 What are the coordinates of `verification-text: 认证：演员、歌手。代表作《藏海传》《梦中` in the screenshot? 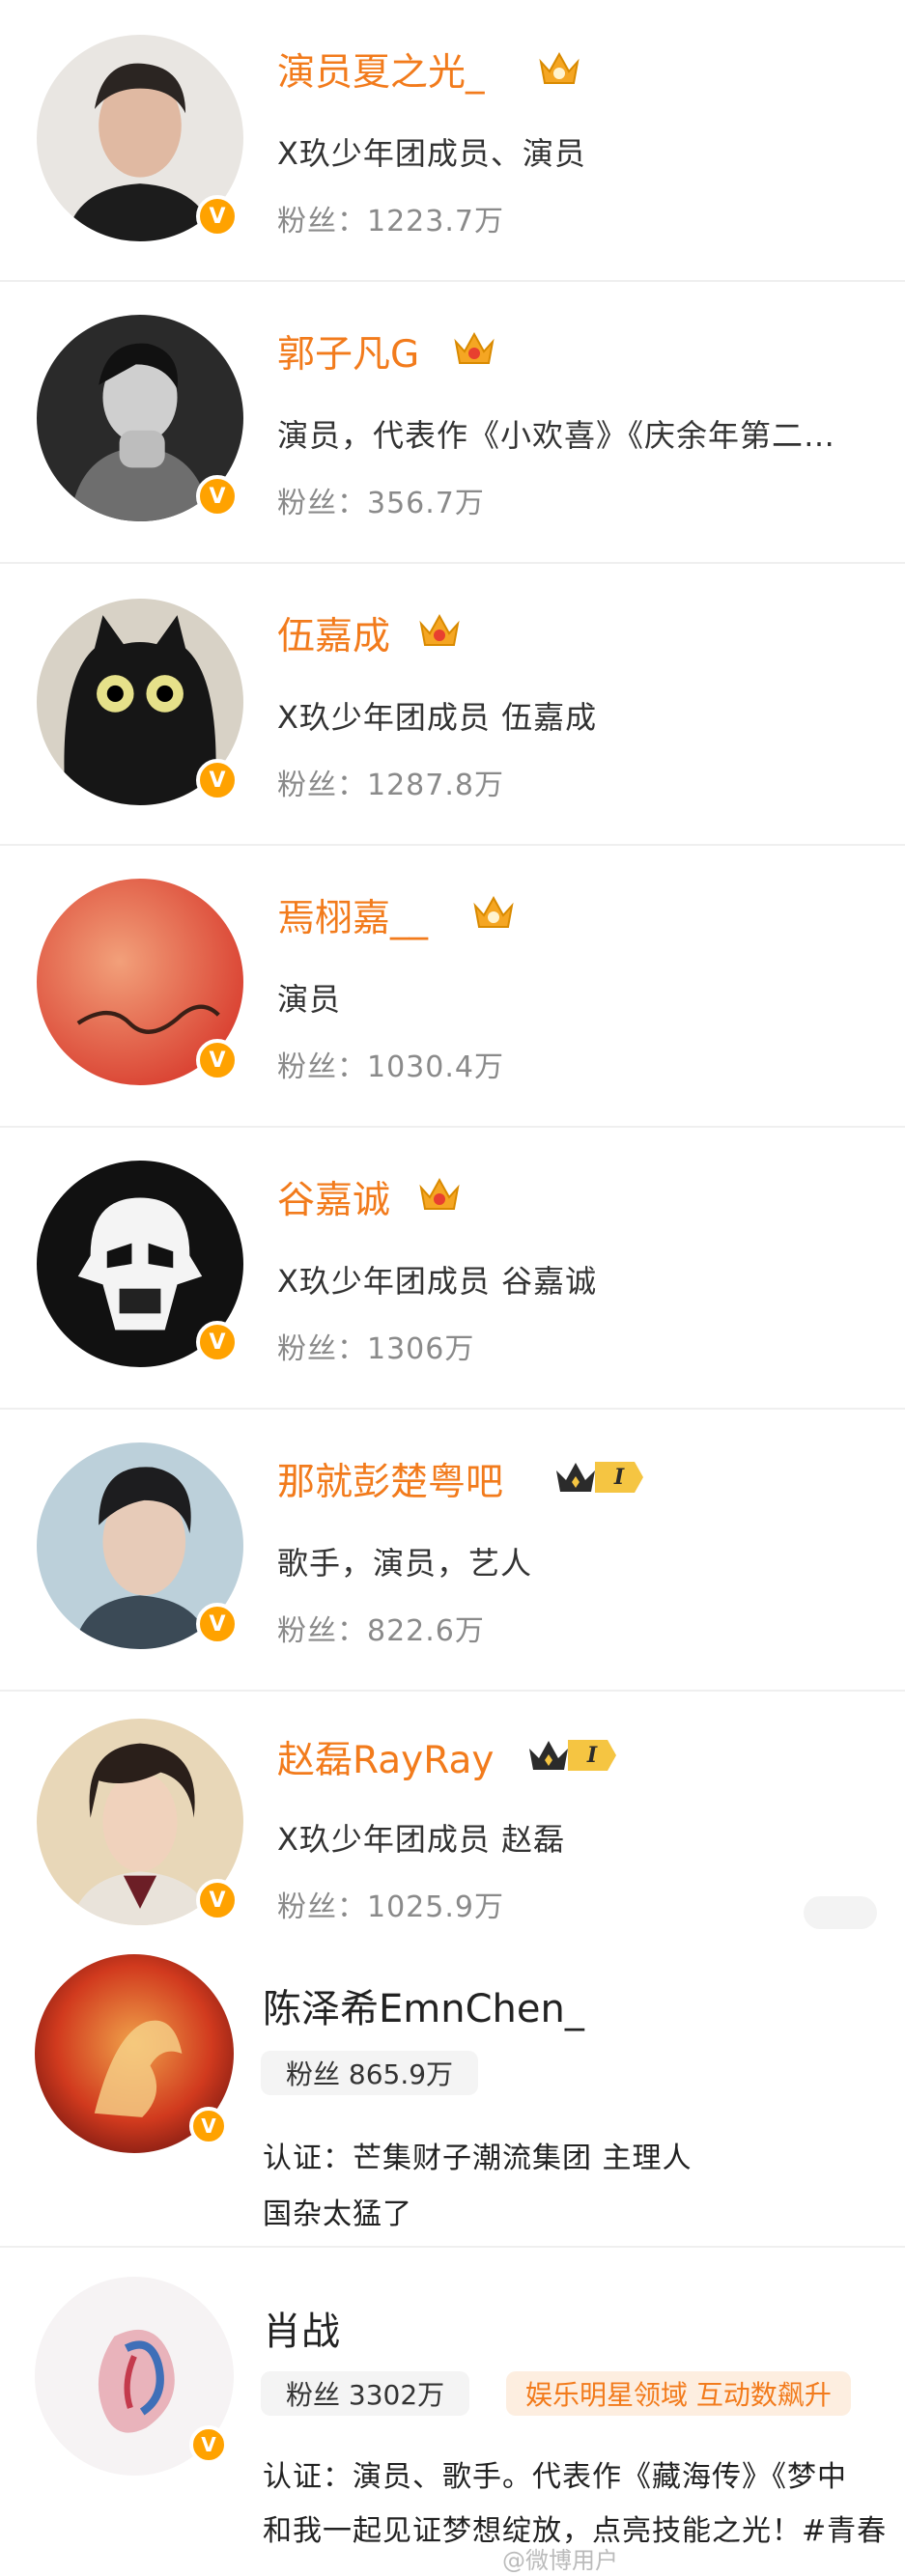 It's located at (555, 2477).